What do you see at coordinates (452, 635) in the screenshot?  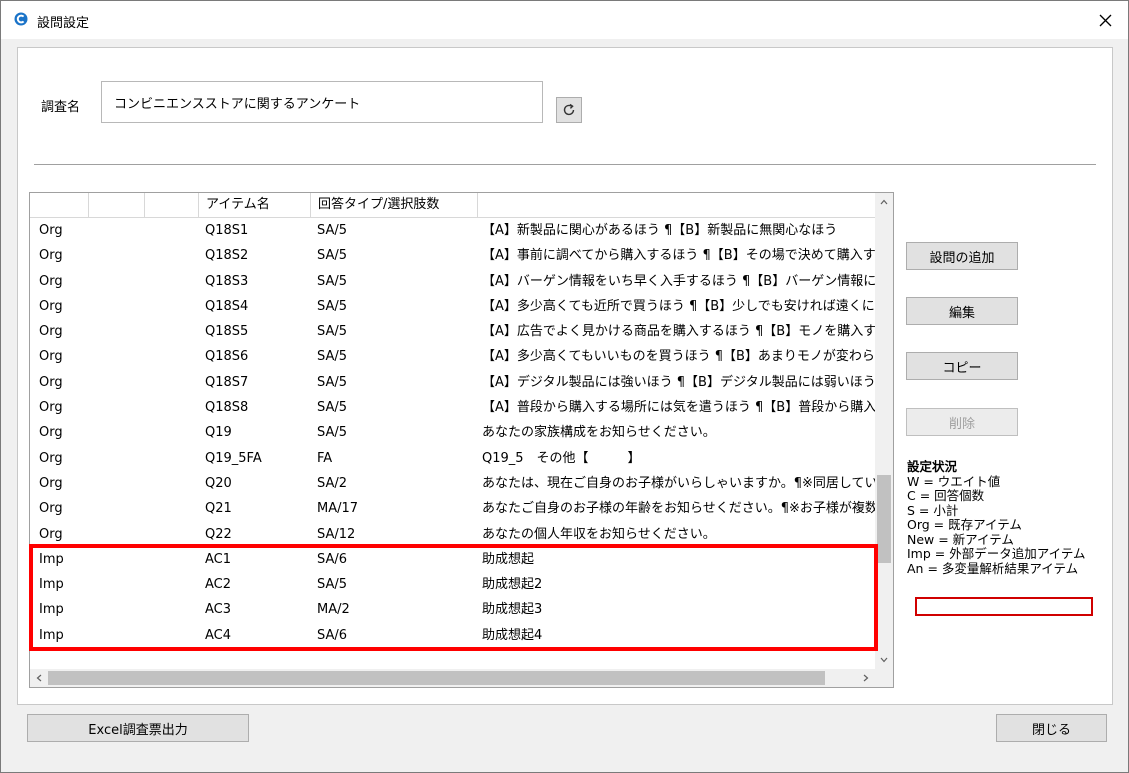 I see `table-row: Imp AC4 SA/6 助成想起4` at bounding box center [452, 635].